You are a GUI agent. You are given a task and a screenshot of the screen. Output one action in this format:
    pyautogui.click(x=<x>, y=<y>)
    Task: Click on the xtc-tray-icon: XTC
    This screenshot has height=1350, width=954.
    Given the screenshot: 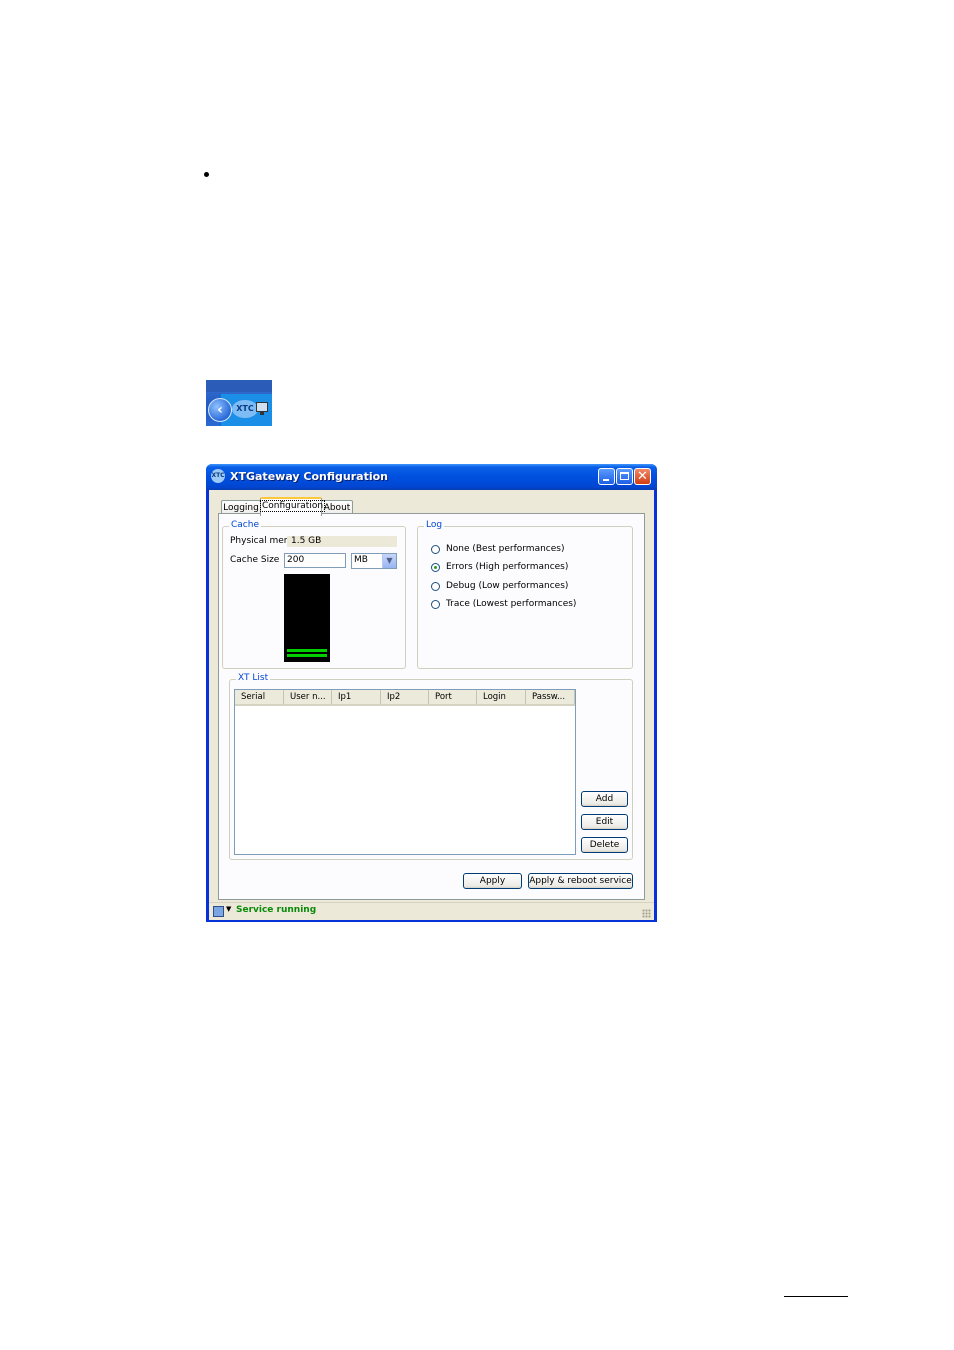 What is the action you would take?
    pyautogui.click(x=245, y=409)
    